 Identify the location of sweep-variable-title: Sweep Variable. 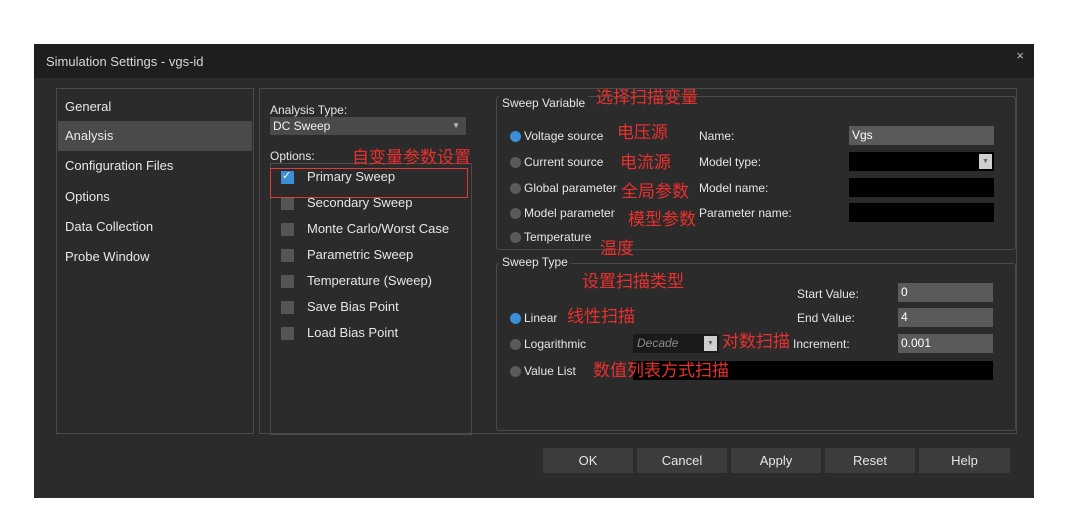
(544, 103).